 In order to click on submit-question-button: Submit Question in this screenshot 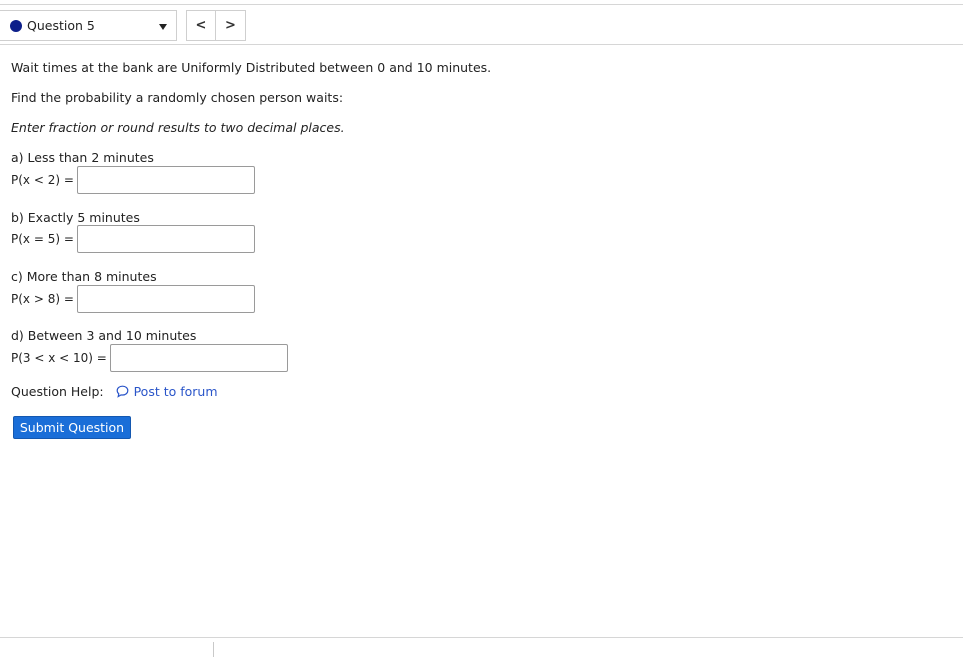, I will do `click(72, 427)`.